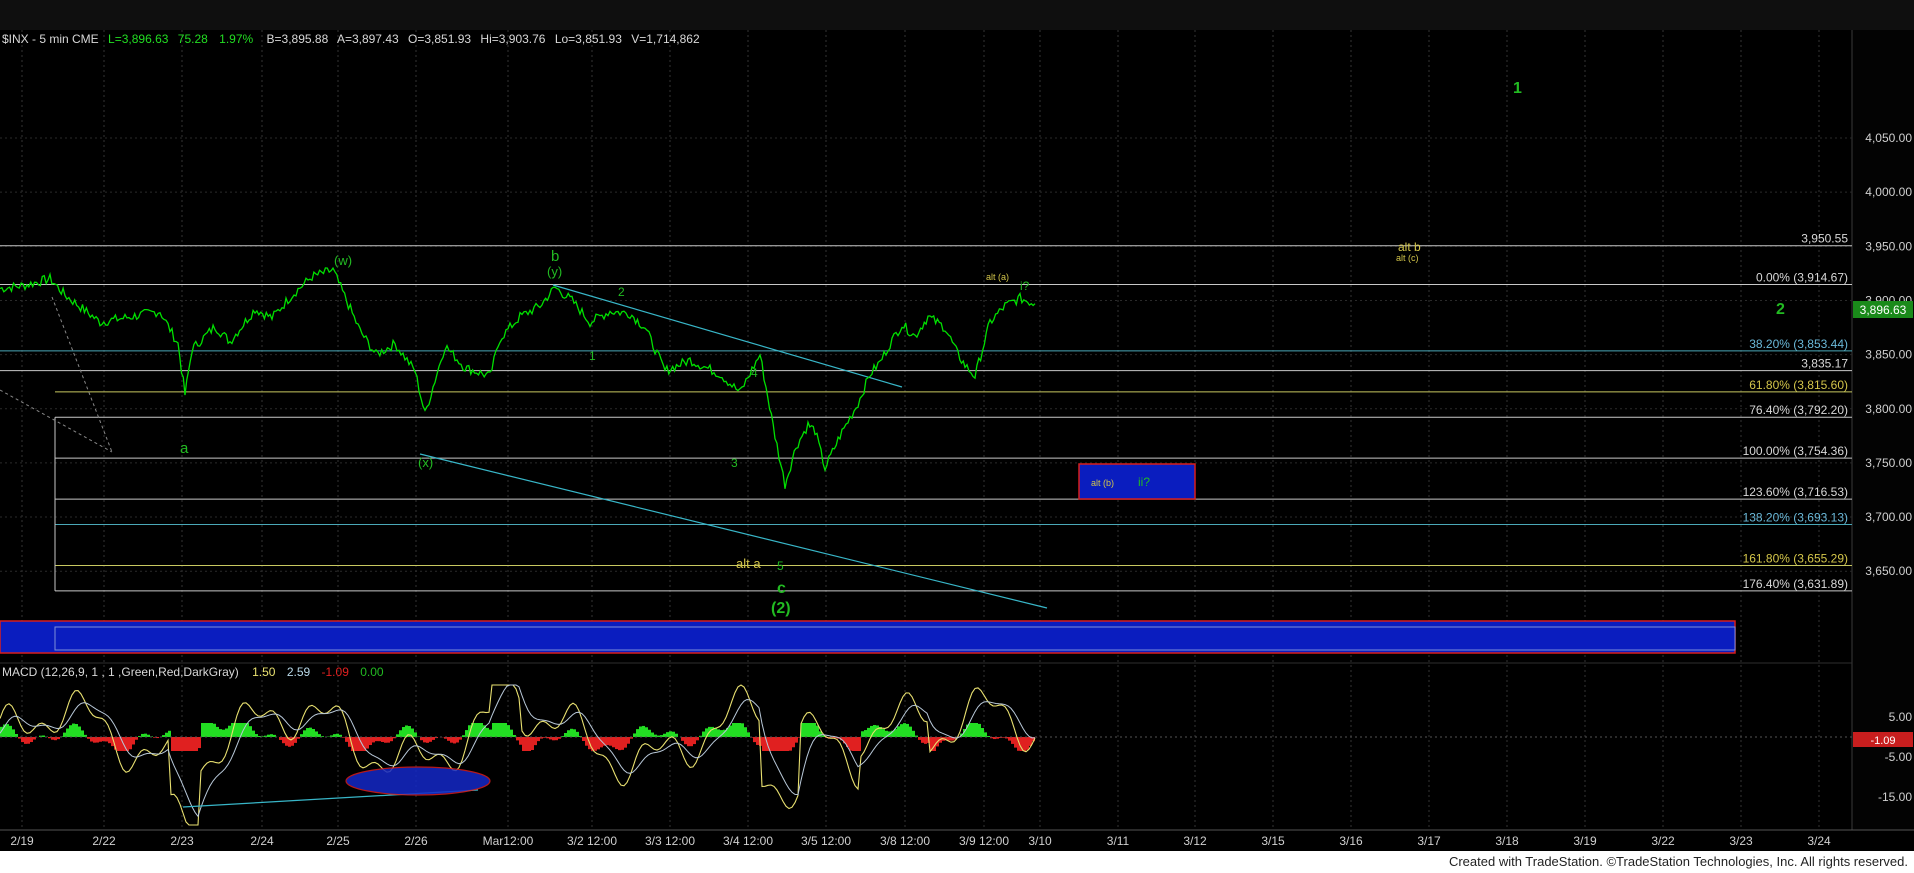 The width and height of the screenshot is (1914, 873). I want to click on header-last: L=3,896.63, so click(138, 39).